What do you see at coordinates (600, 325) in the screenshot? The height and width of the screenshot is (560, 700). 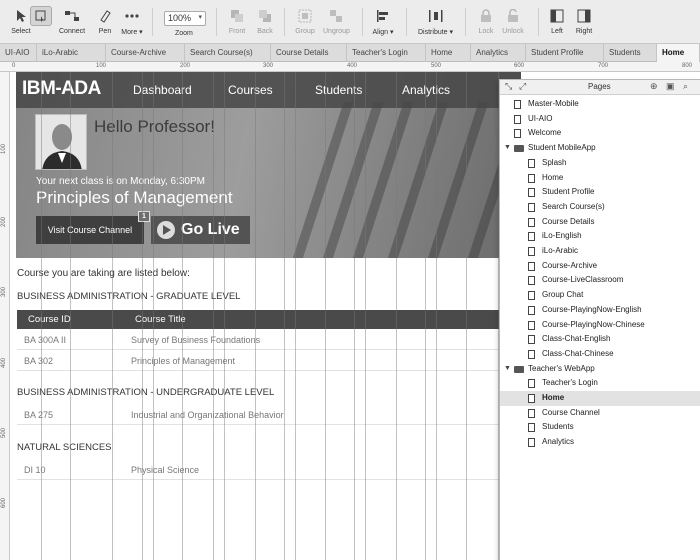 I see `page-item: Course-PlayingNow-Chinese` at bounding box center [600, 325].